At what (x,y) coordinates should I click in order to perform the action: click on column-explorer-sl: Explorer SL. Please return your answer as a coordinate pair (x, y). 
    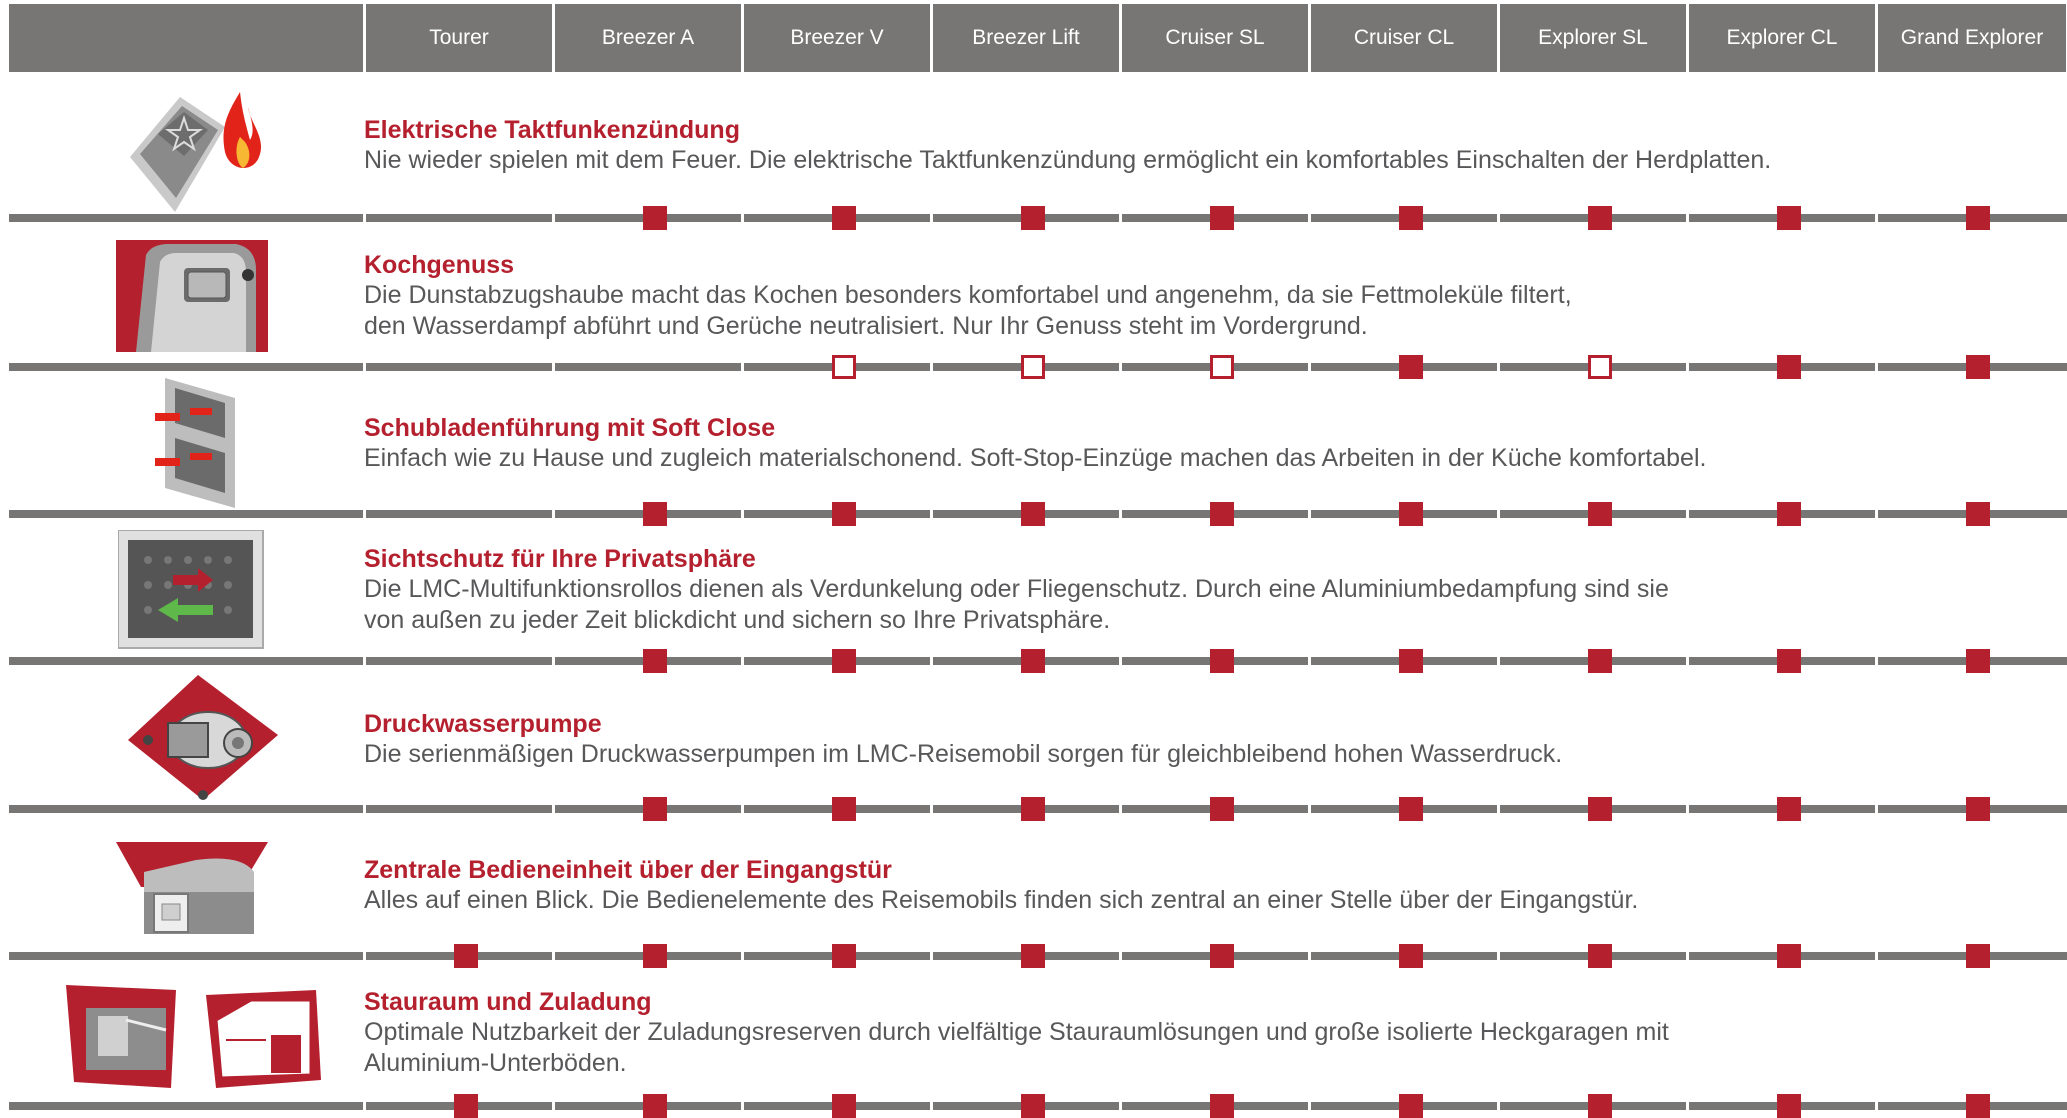
    Looking at the image, I should click on (1593, 38).